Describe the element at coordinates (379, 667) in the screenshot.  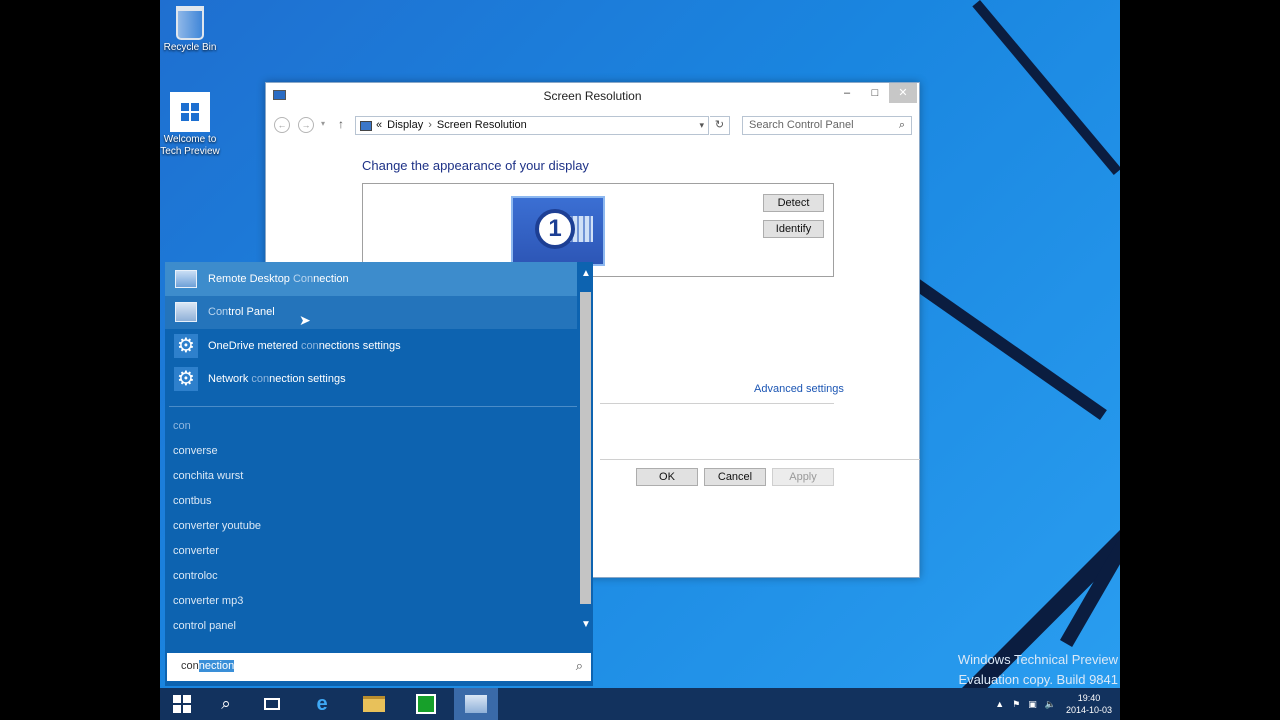
I see `search-input: connection ⌕` at that location.